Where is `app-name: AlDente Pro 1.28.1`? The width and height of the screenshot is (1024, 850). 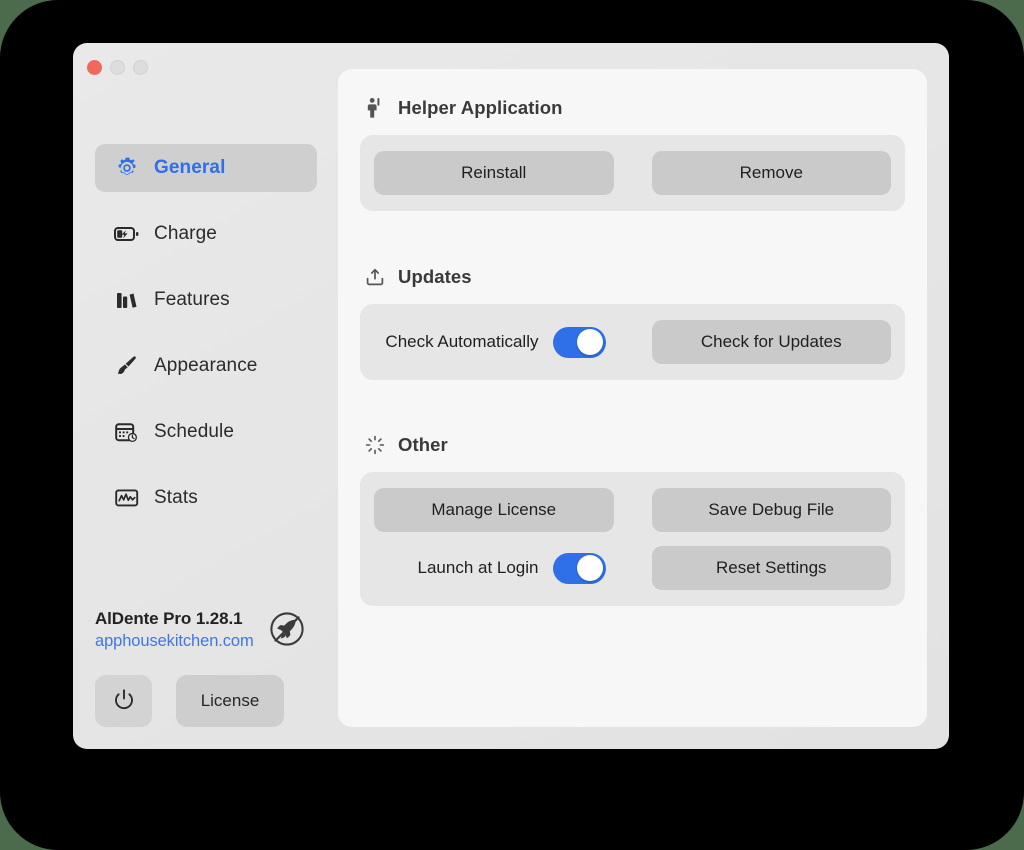
app-name: AlDente Pro 1.28.1 is located at coordinates (169, 618).